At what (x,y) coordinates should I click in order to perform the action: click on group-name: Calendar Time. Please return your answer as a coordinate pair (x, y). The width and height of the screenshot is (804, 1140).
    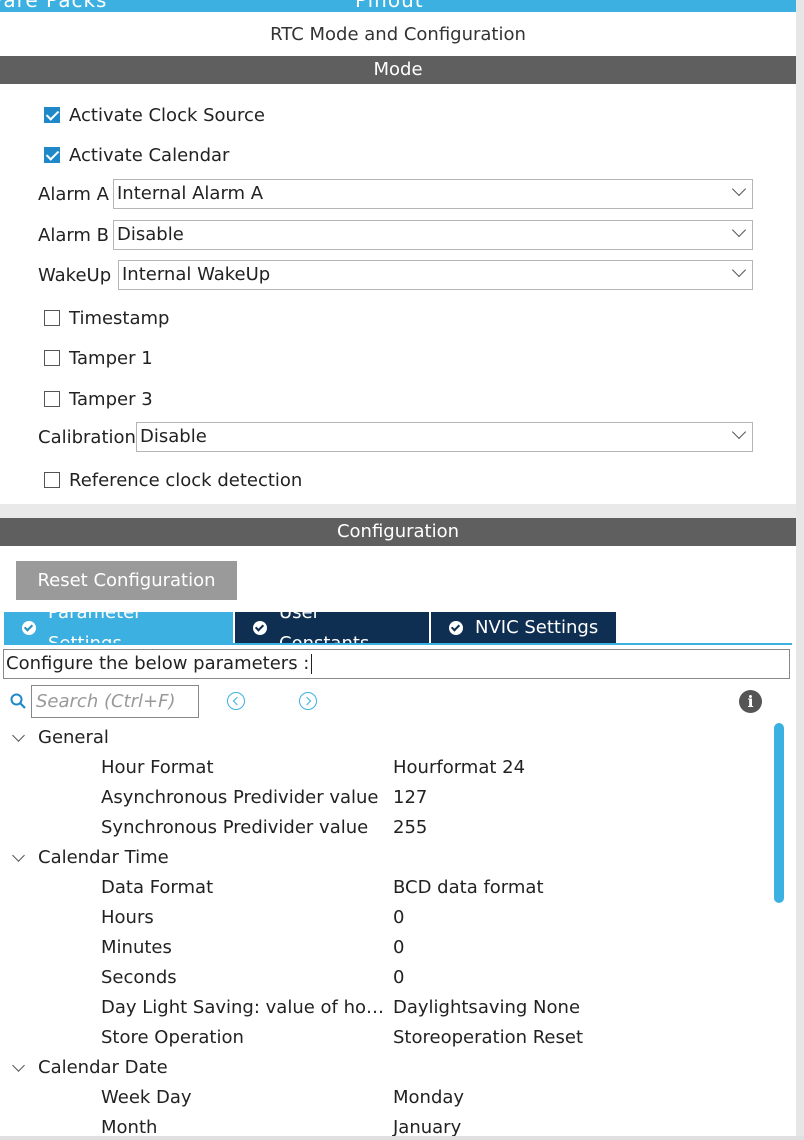
    Looking at the image, I should click on (103, 857).